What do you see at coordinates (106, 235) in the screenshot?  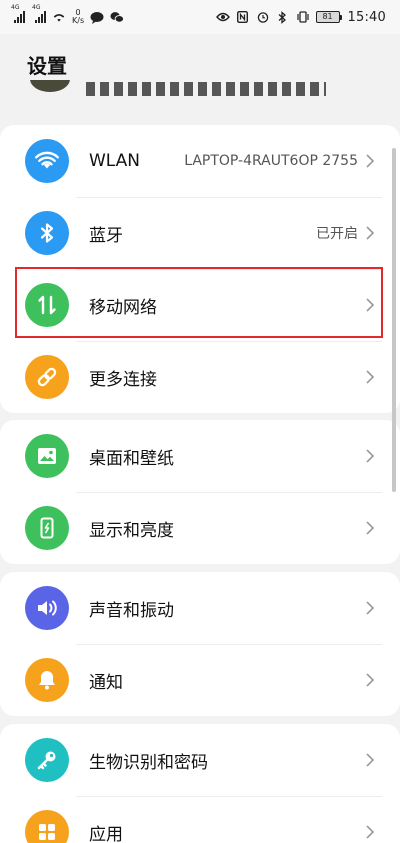 I see `settings-item-label: 蓝牙` at bounding box center [106, 235].